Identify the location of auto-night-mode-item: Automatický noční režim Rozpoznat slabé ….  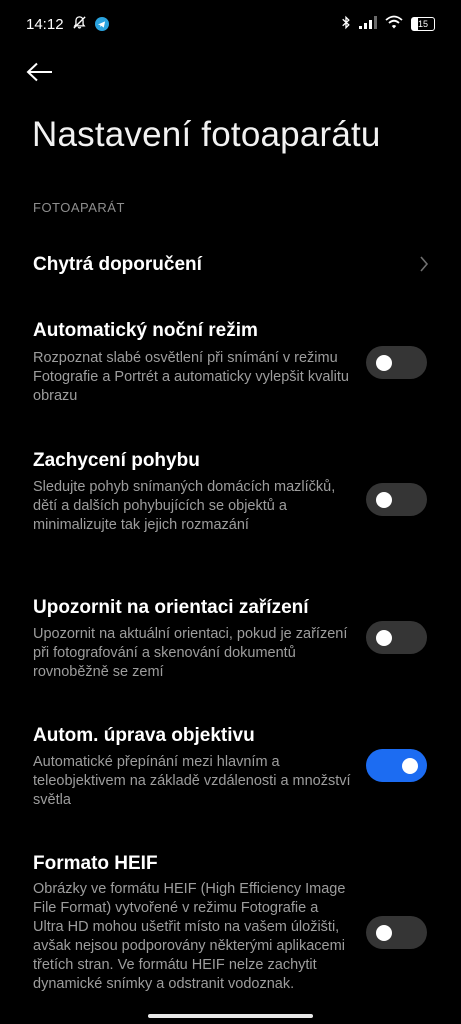
(230, 363).